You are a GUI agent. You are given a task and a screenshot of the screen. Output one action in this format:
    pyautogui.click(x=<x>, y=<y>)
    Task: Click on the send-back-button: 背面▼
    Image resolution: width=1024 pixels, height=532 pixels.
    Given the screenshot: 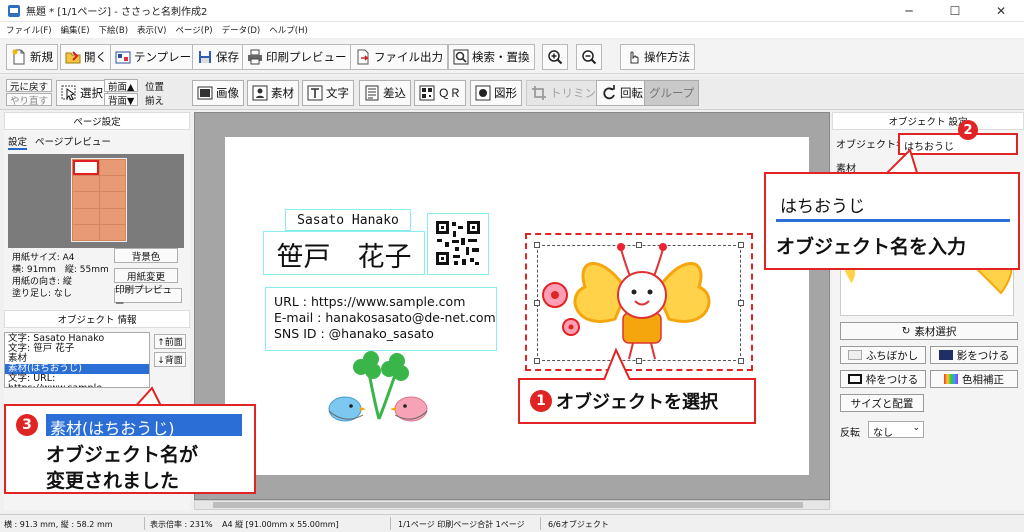 What is the action you would take?
    pyautogui.click(x=121, y=100)
    